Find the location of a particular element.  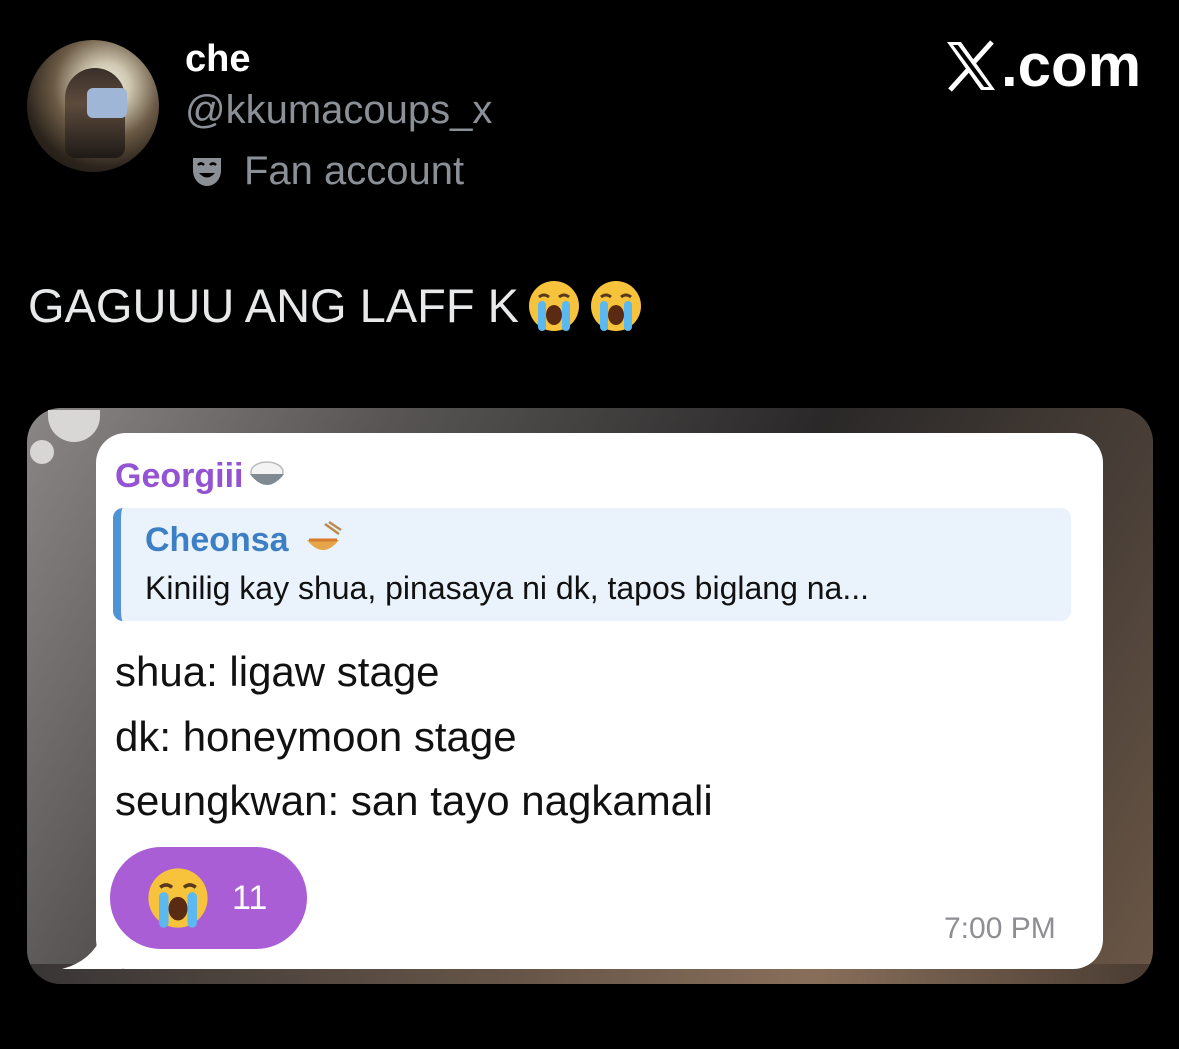

reaction-chip: 11 is located at coordinates (208, 898).